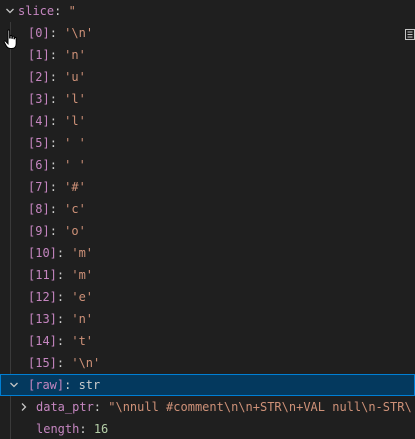 The height and width of the screenshot is (439, 415). What do you see at coordinates (75, 143) in the screenshot?
I see `item-value: ' '` at bounding box center [75, 143].